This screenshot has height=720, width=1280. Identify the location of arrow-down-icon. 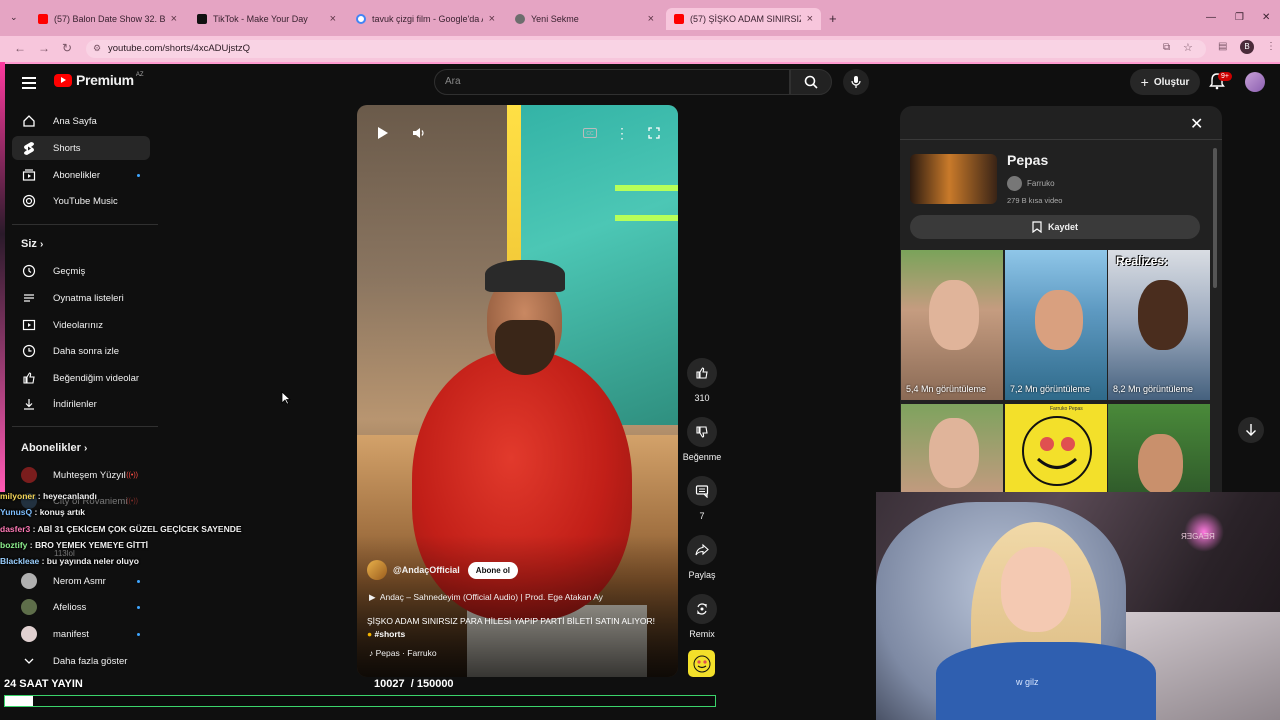
(1251, 430).